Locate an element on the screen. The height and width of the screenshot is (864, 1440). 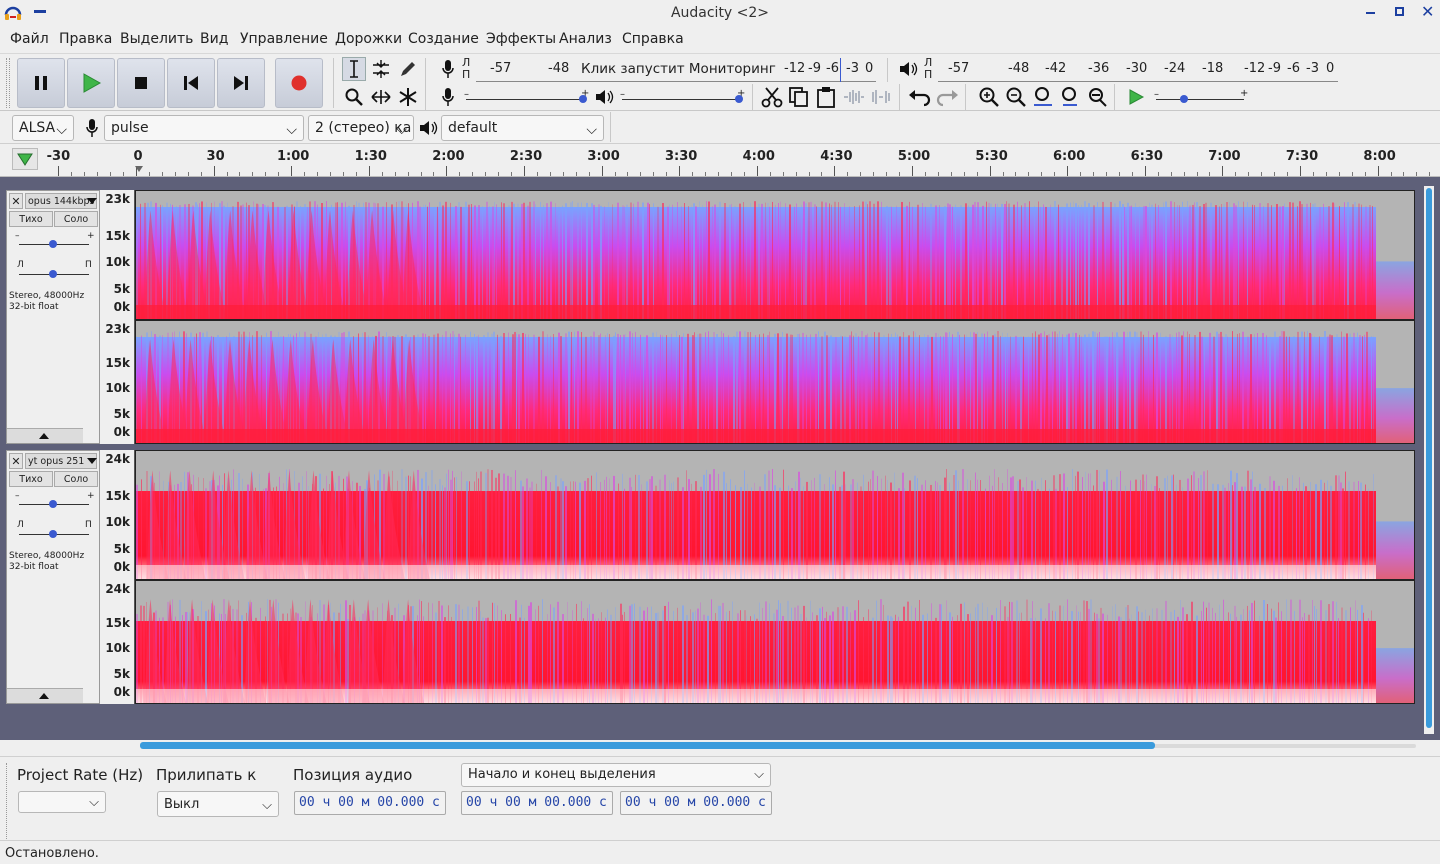
pin-play-head-icon is located at coordinates (25, 159).